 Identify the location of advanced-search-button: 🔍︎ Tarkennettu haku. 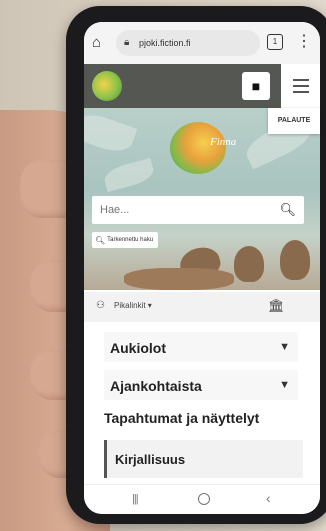
(125, 240).